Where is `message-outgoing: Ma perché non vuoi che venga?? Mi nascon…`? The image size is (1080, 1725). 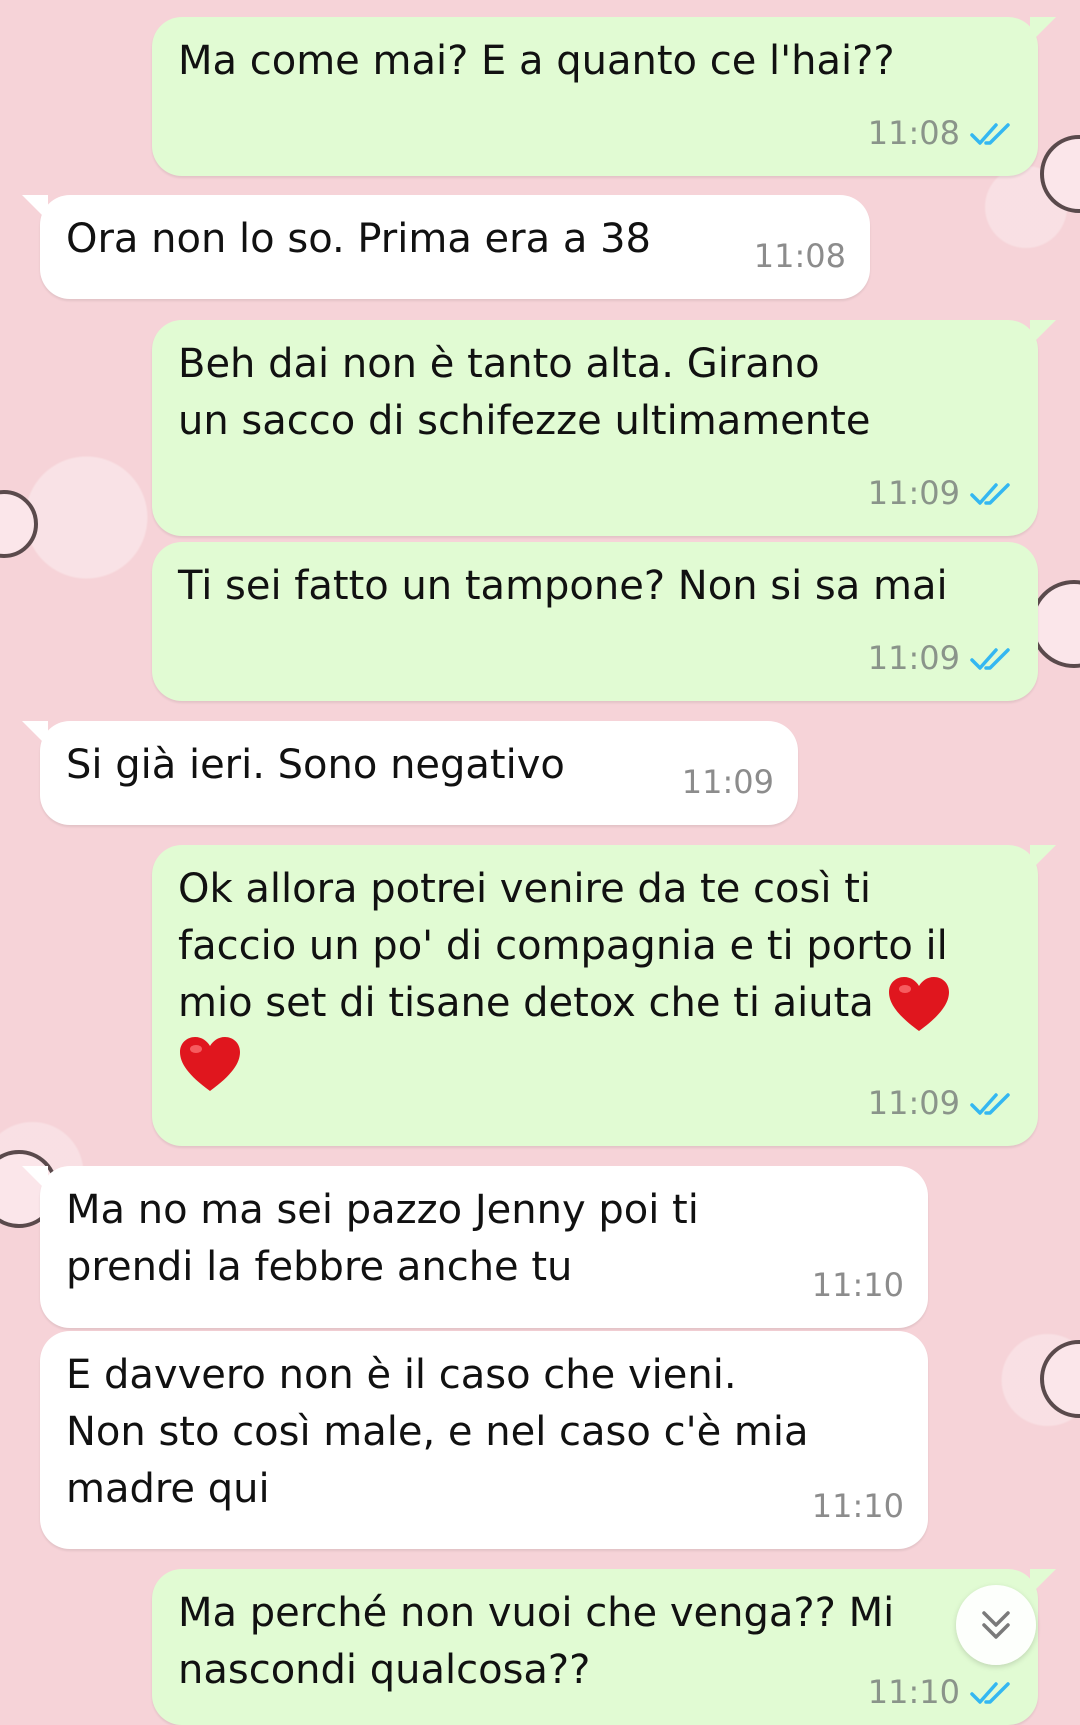
message-outgoing: Ma perché non vuoi che venga?? Mi nascon… is located at coordinates (604, 1647).